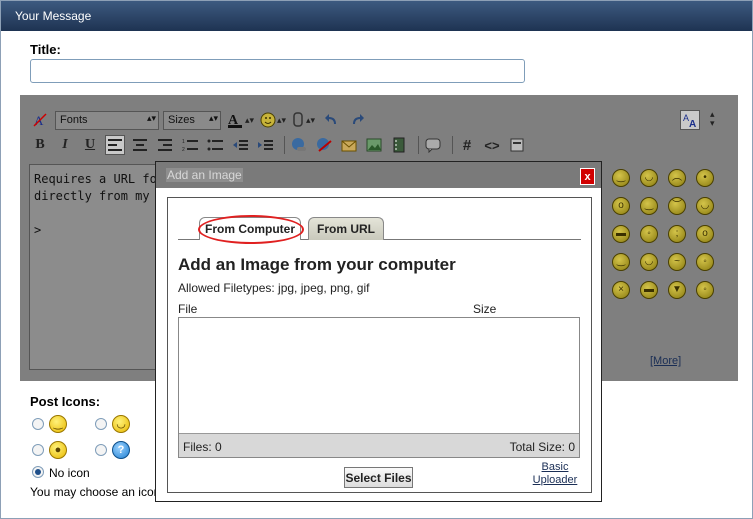  I want to click on insert-video-icon, so click(399, 145).